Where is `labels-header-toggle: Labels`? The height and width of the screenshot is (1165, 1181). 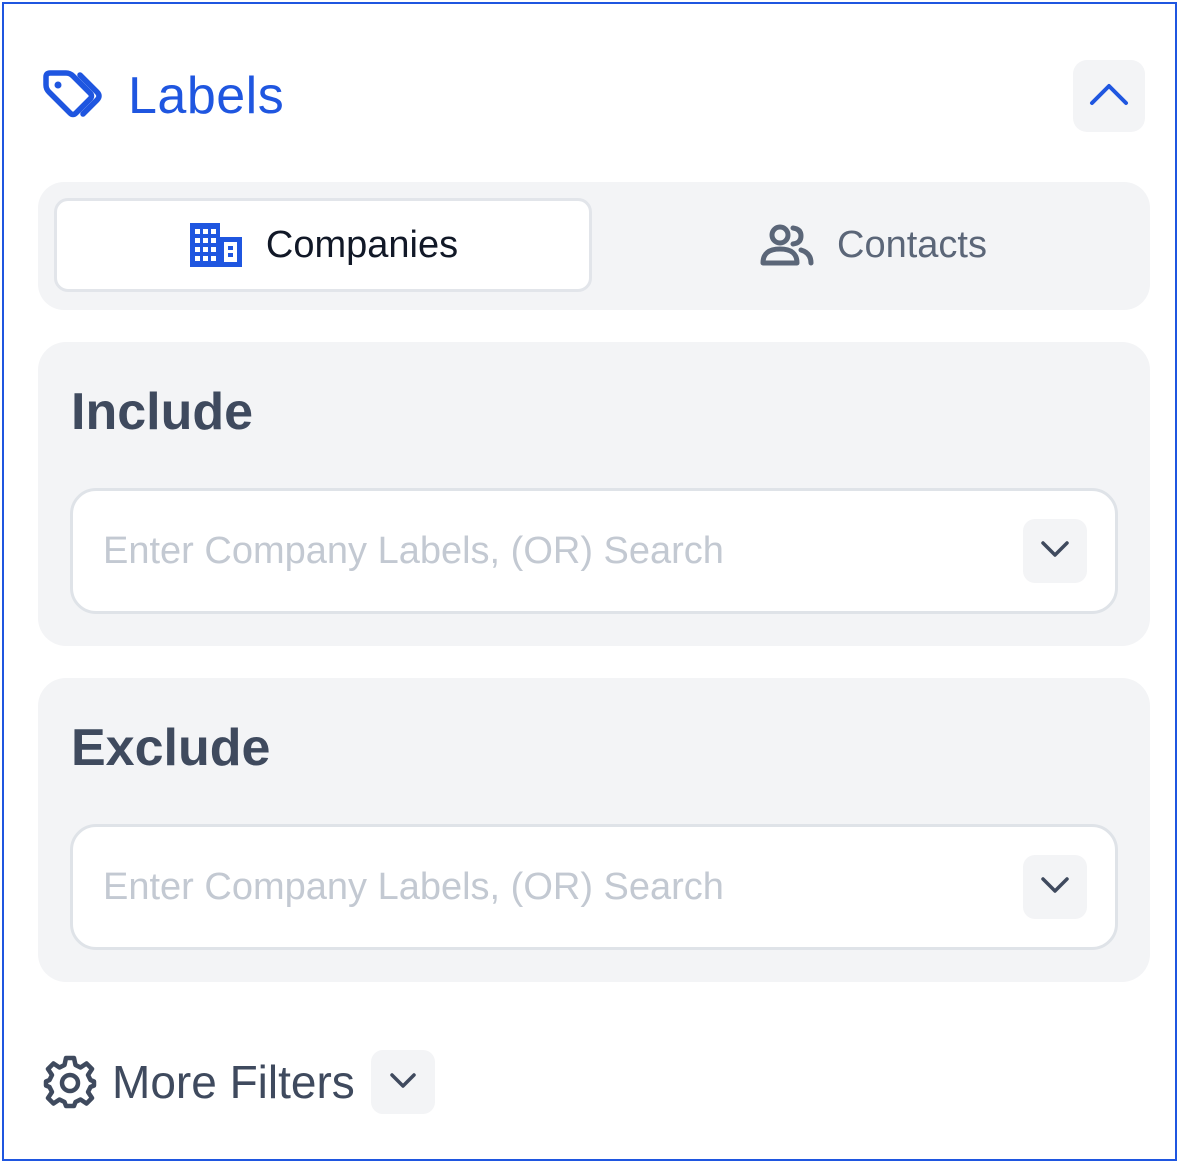 labels-header-toggle: Labels is located at coordinates (162, 96).